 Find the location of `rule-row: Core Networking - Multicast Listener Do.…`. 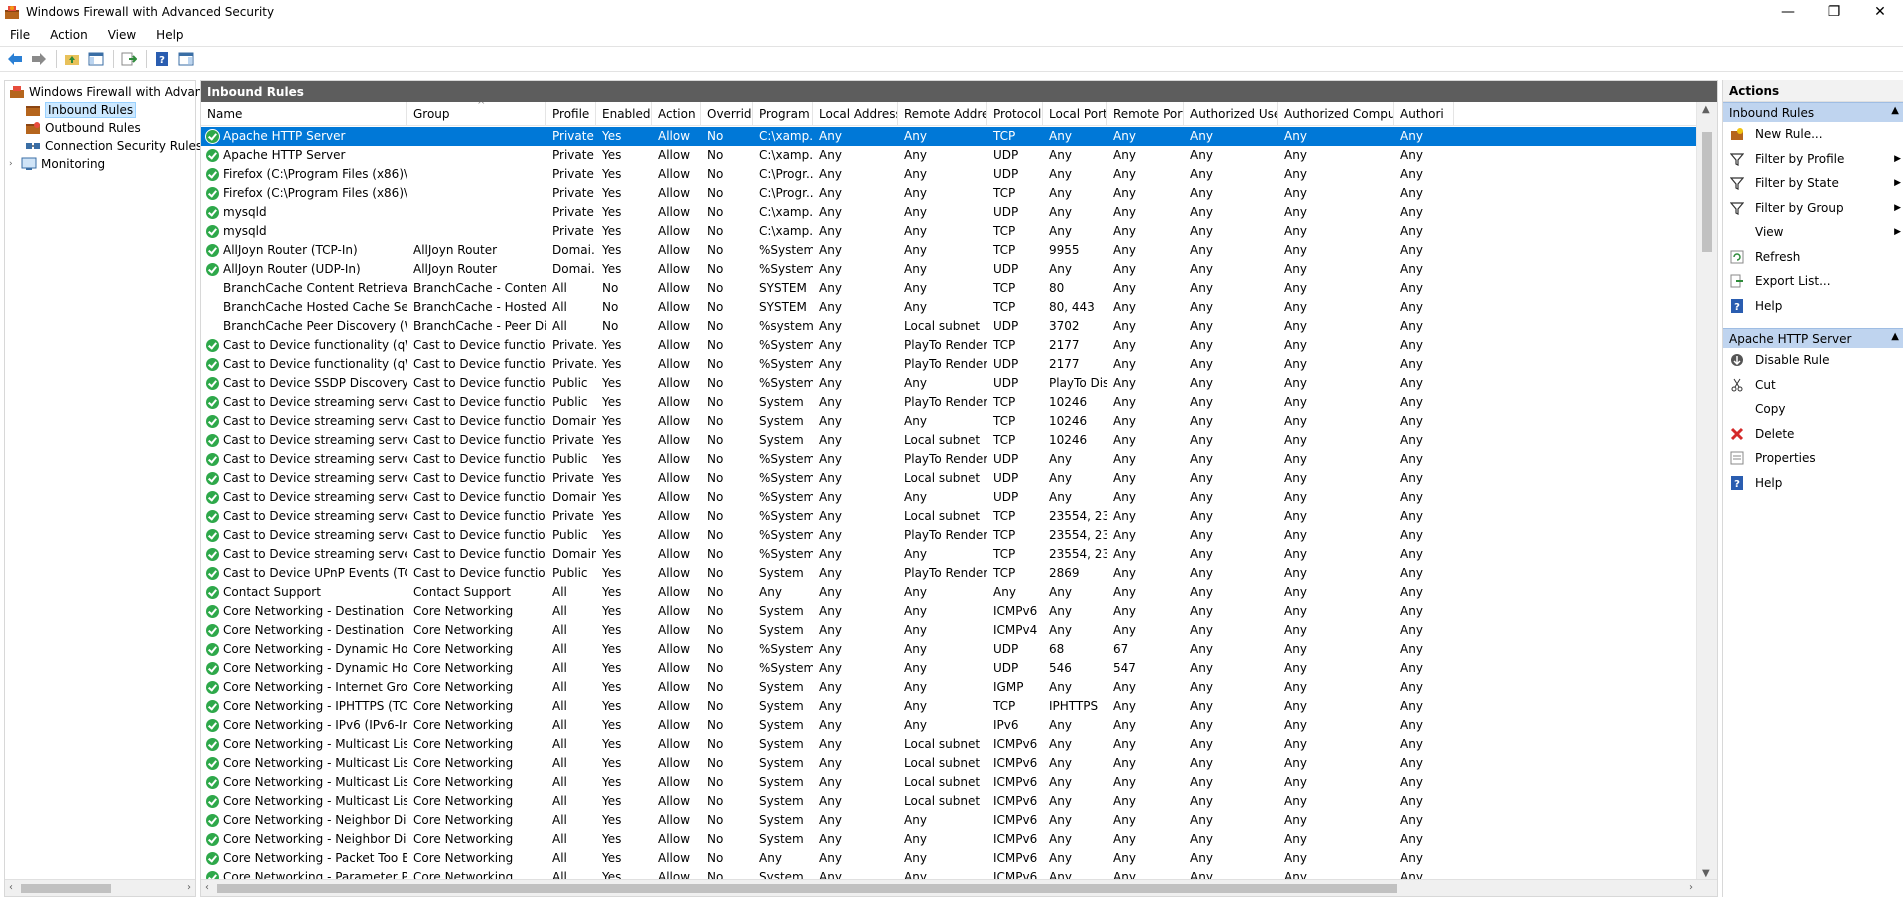

rule-row: Core Networking - Multicast Listener Do.… is located at coordinates (949, 744).